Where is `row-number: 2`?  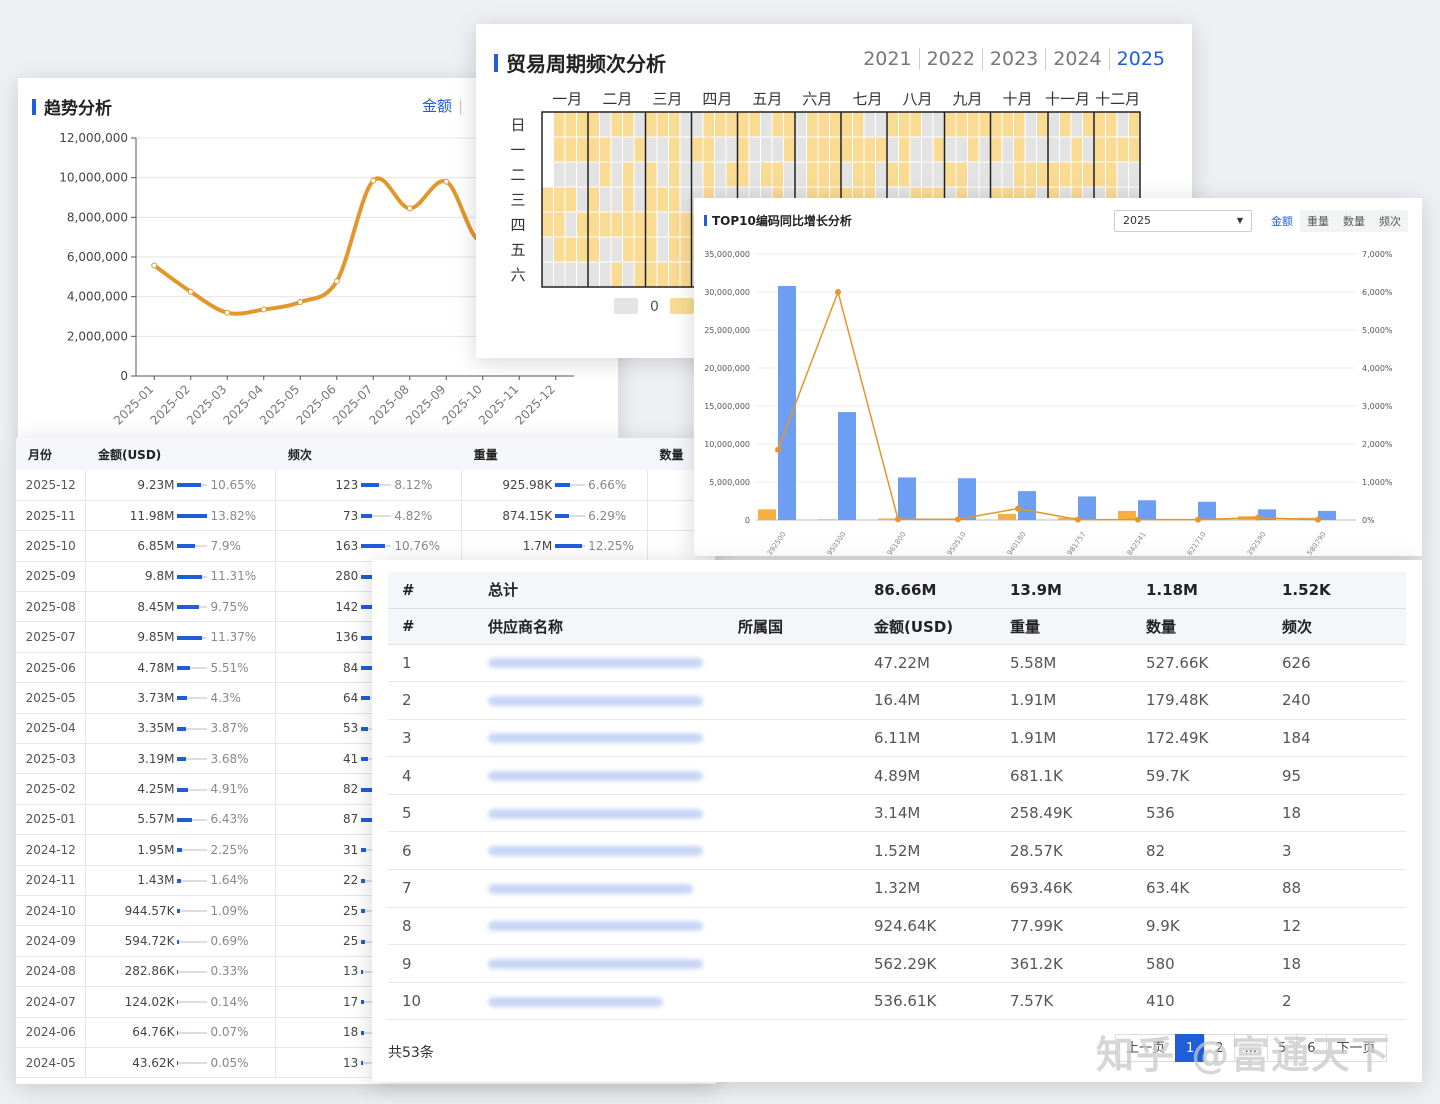 row-number: 2 is located at coordinates (431, 700).